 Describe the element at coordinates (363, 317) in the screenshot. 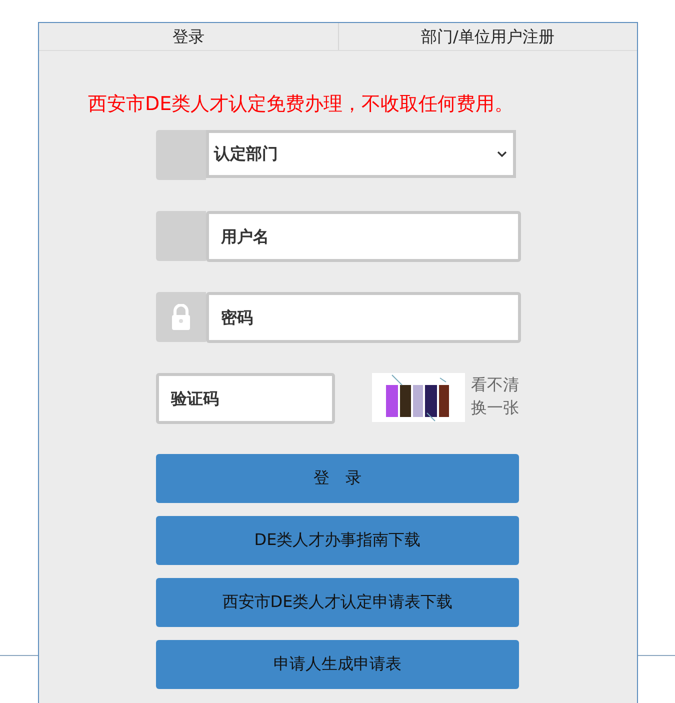

I see `password-field: 密码` at that location.